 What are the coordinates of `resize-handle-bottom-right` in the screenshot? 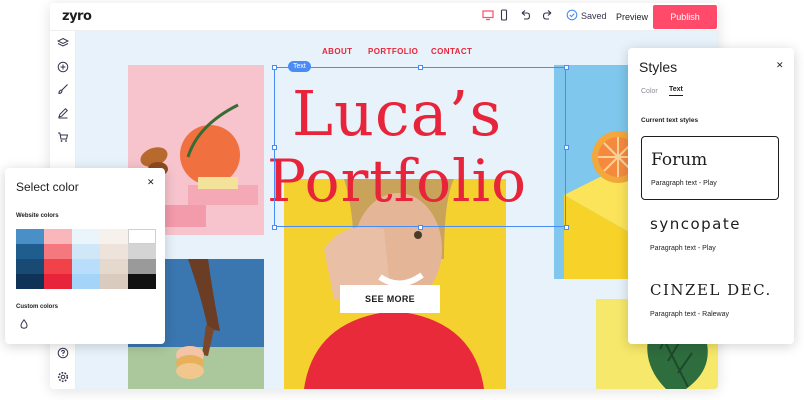 It's located at (566, 227).